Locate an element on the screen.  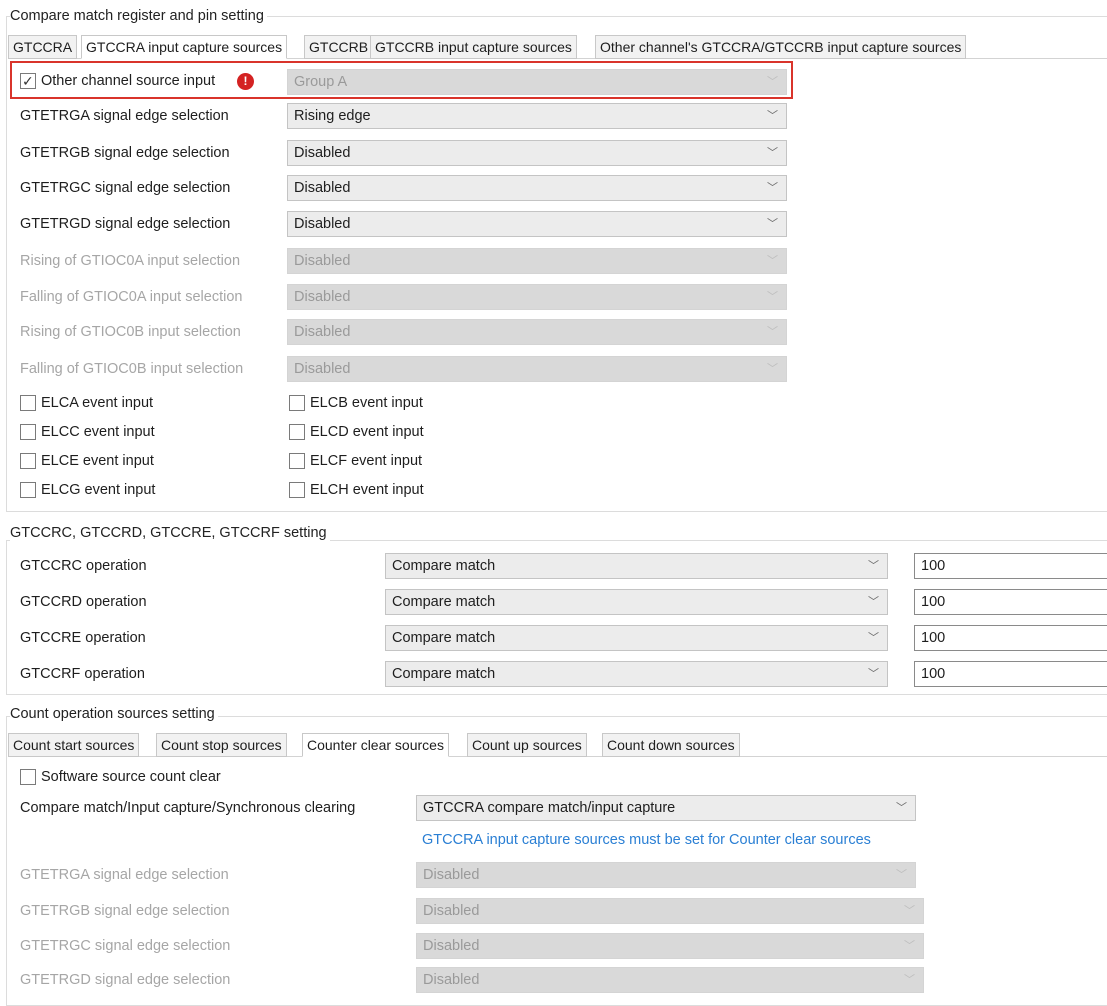
elcg-checkbox is located at coordinates (28, 490).